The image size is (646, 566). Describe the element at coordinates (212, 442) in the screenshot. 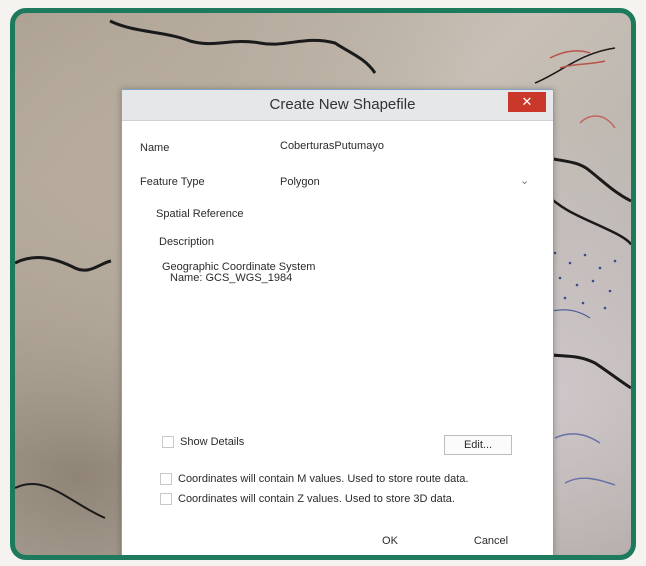

I see `show-details-label: Show Details` at that location.